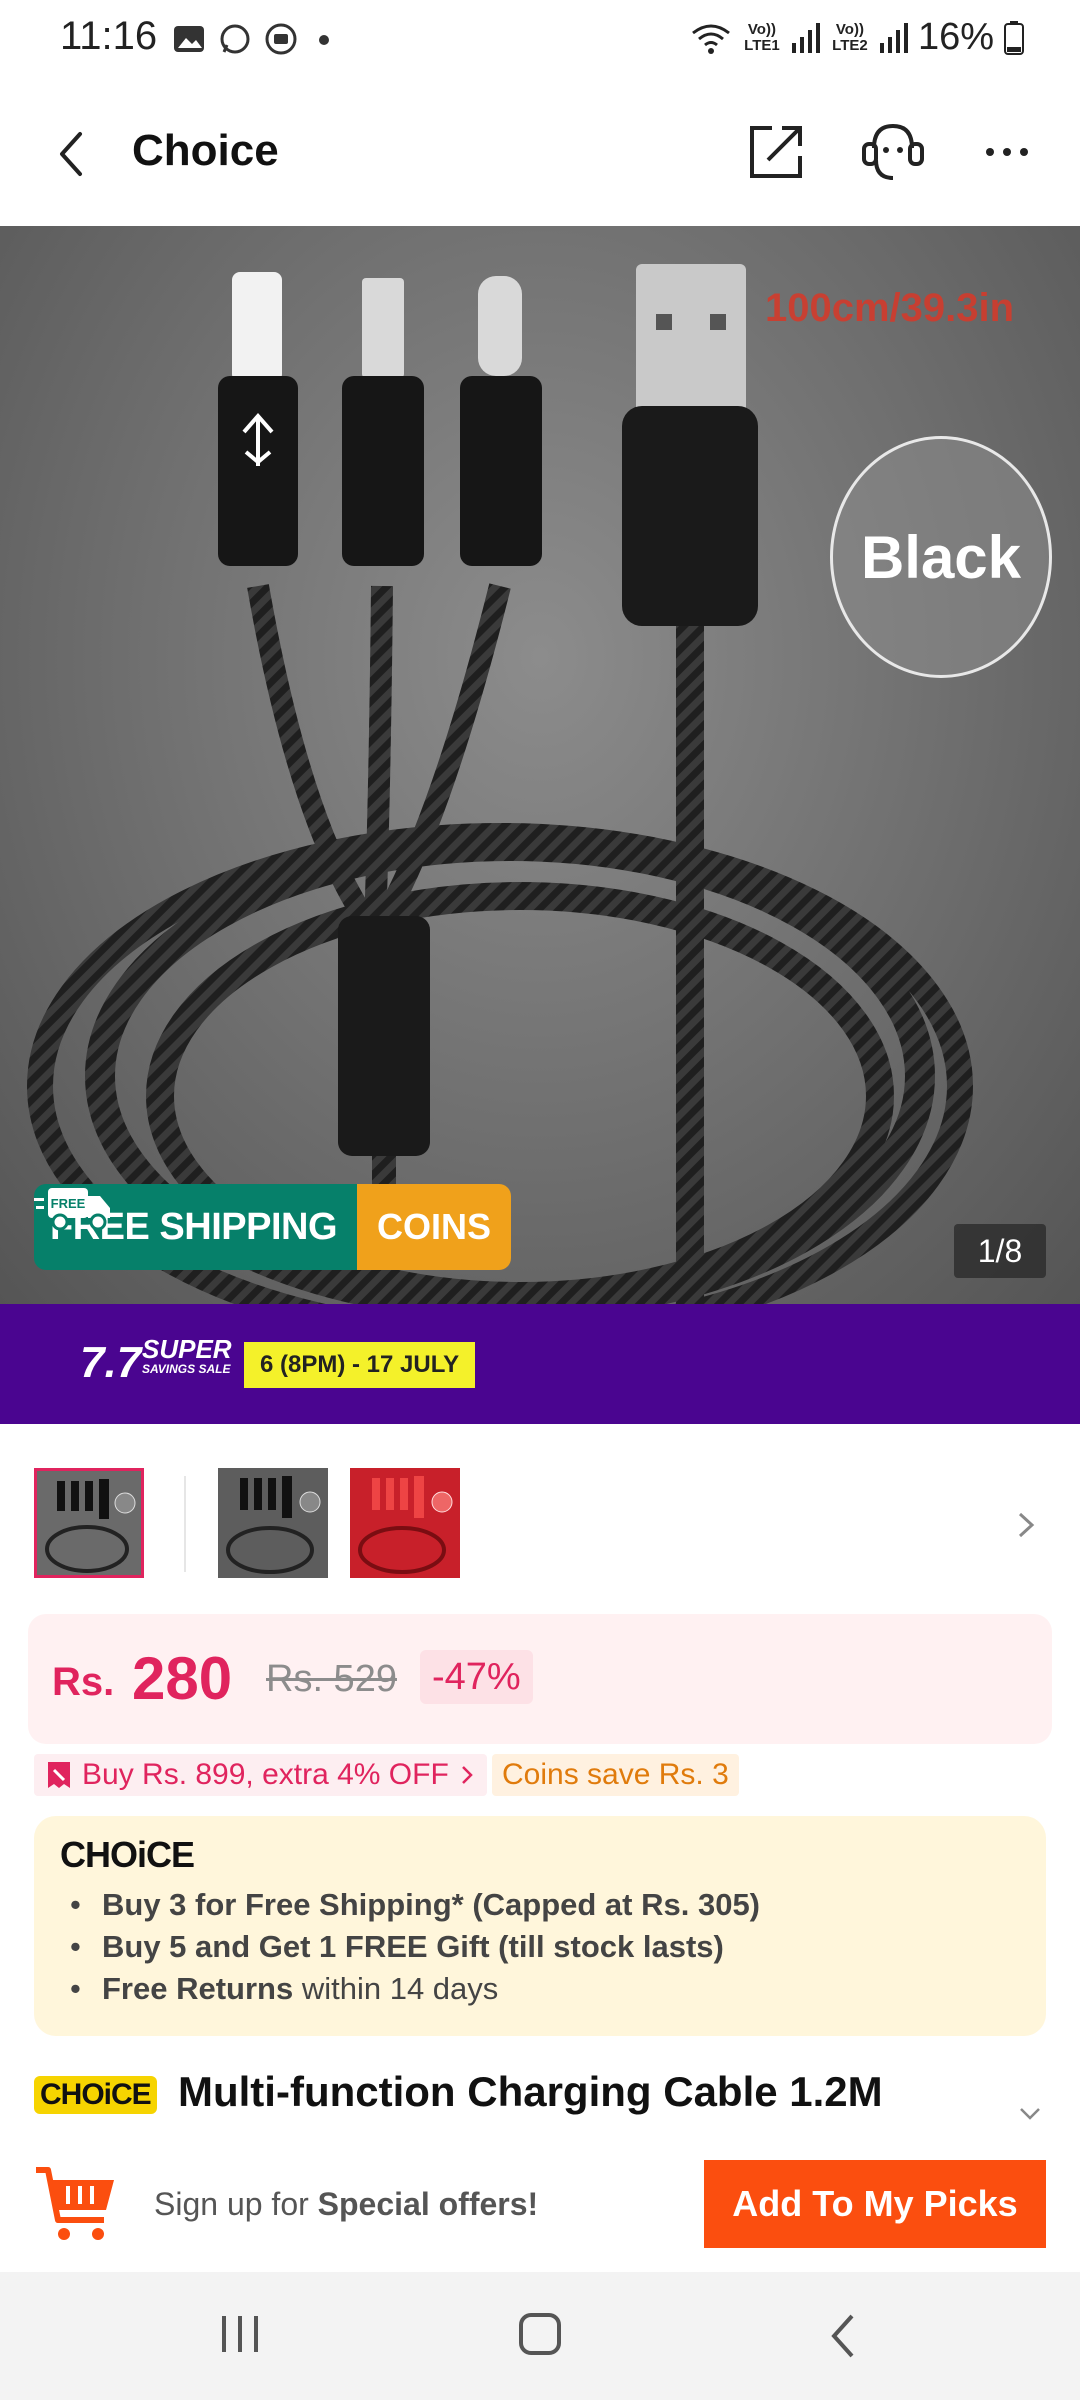  I want to click on coupon-icon, so click(59, 1775).